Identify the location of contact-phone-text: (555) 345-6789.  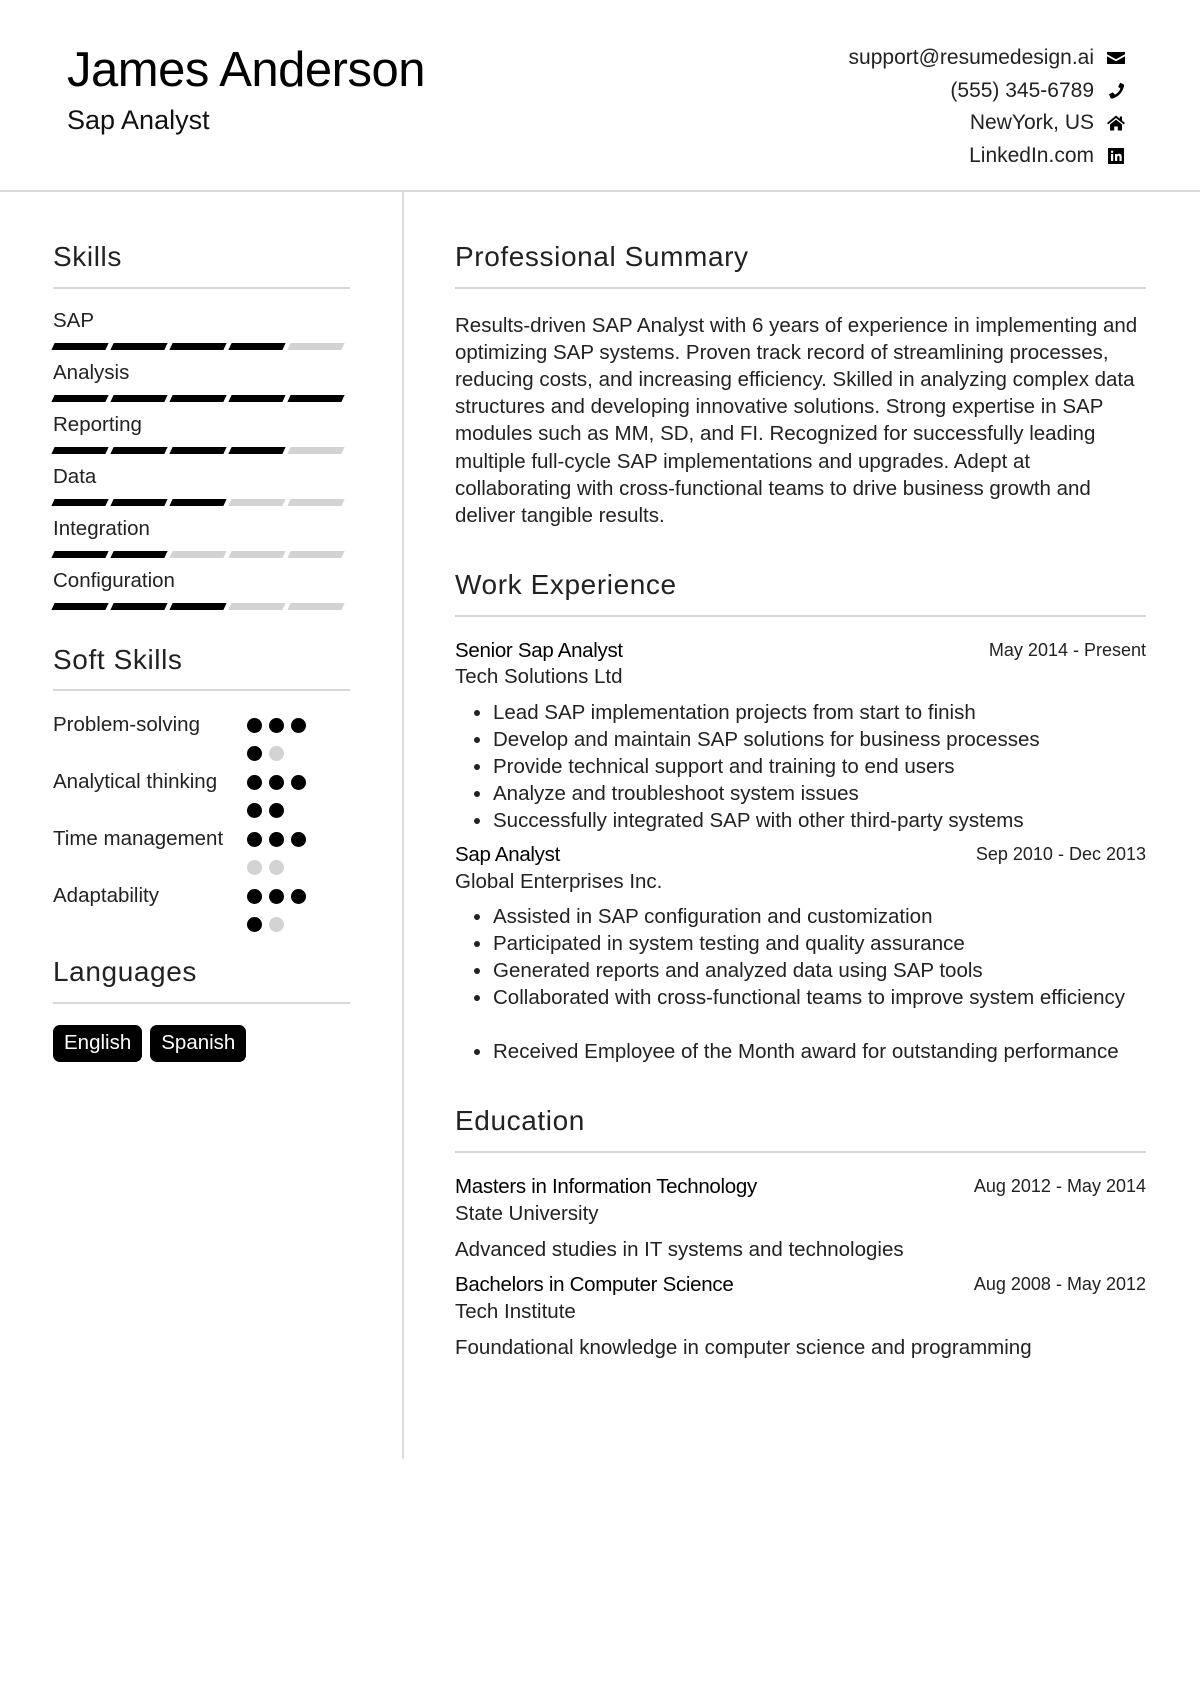
(1022, 91).